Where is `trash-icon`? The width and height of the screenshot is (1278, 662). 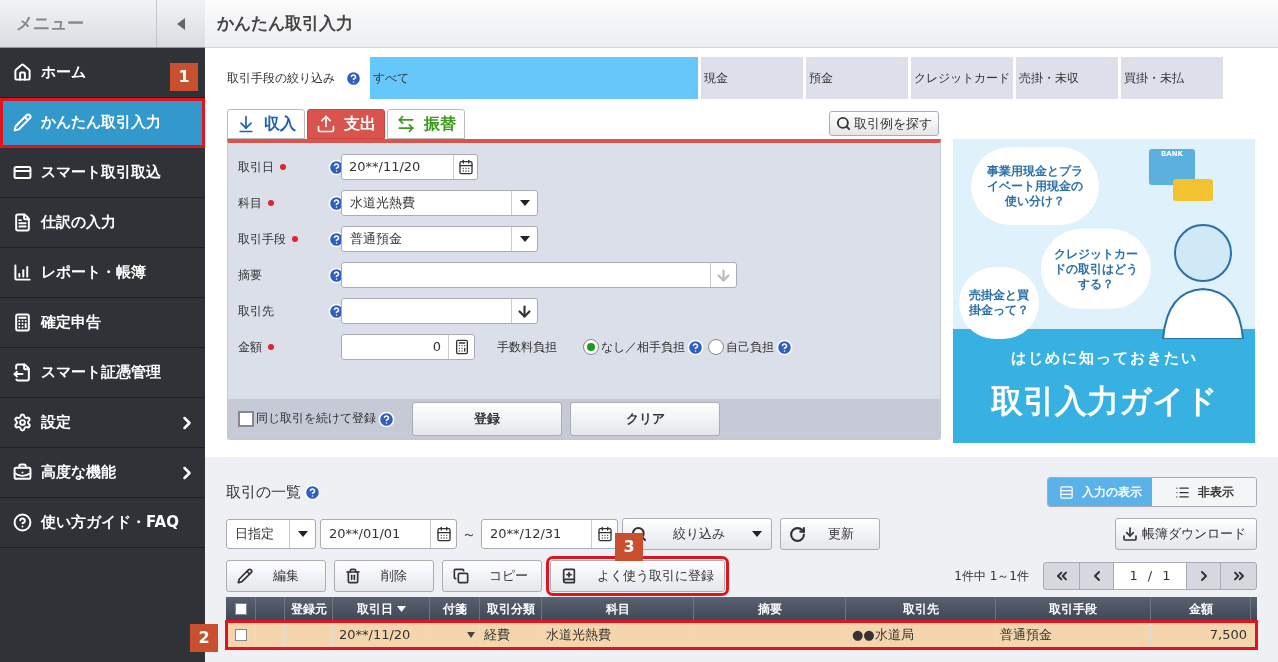 trash-icon is located at coordinates (353, 576).